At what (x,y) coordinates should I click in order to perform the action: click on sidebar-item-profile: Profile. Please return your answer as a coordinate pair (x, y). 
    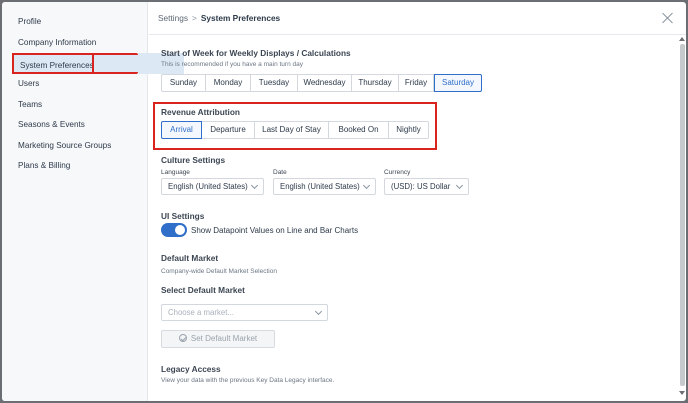
    Looking at the image, I should click on (75, 21).